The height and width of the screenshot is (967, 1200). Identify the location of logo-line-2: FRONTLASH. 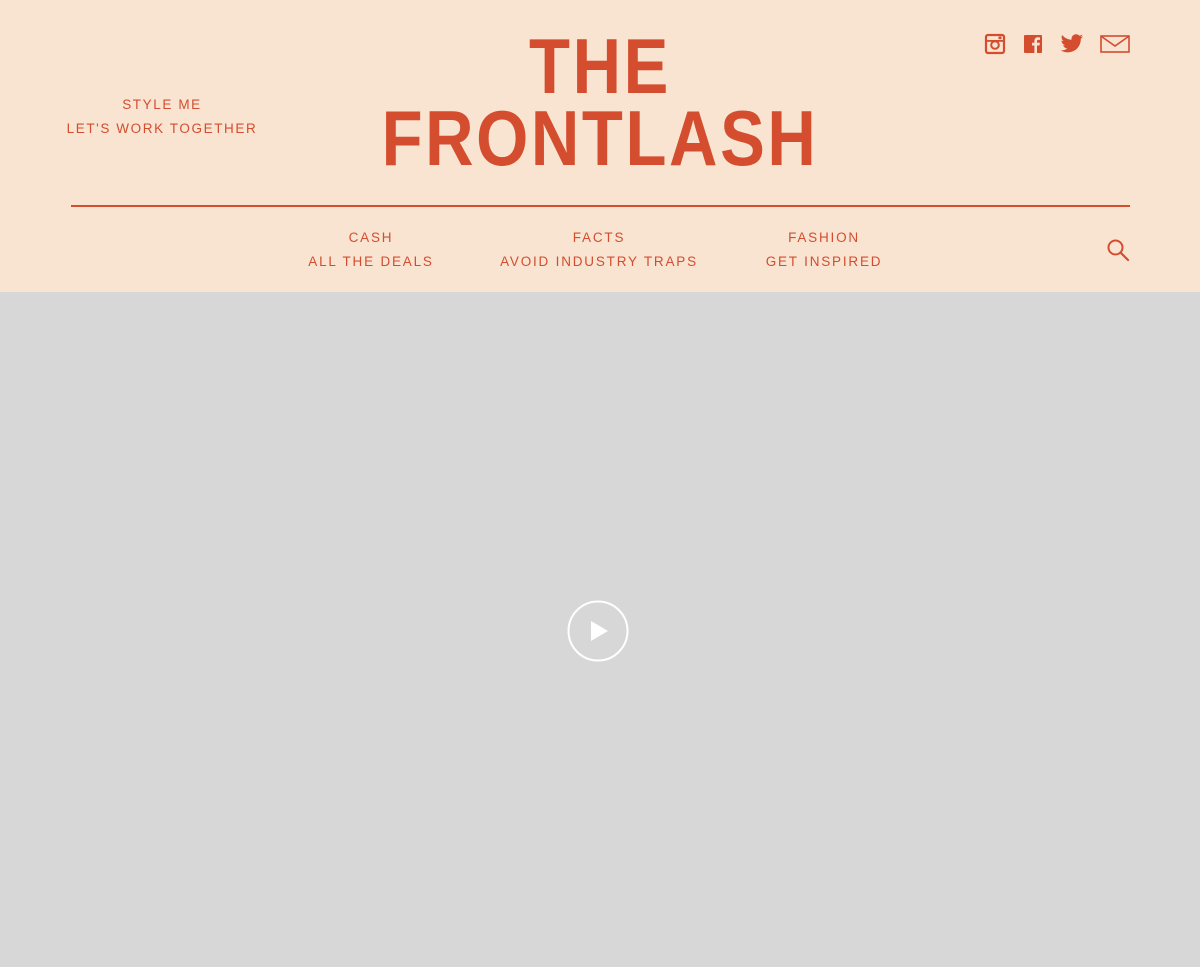
(600, 138).